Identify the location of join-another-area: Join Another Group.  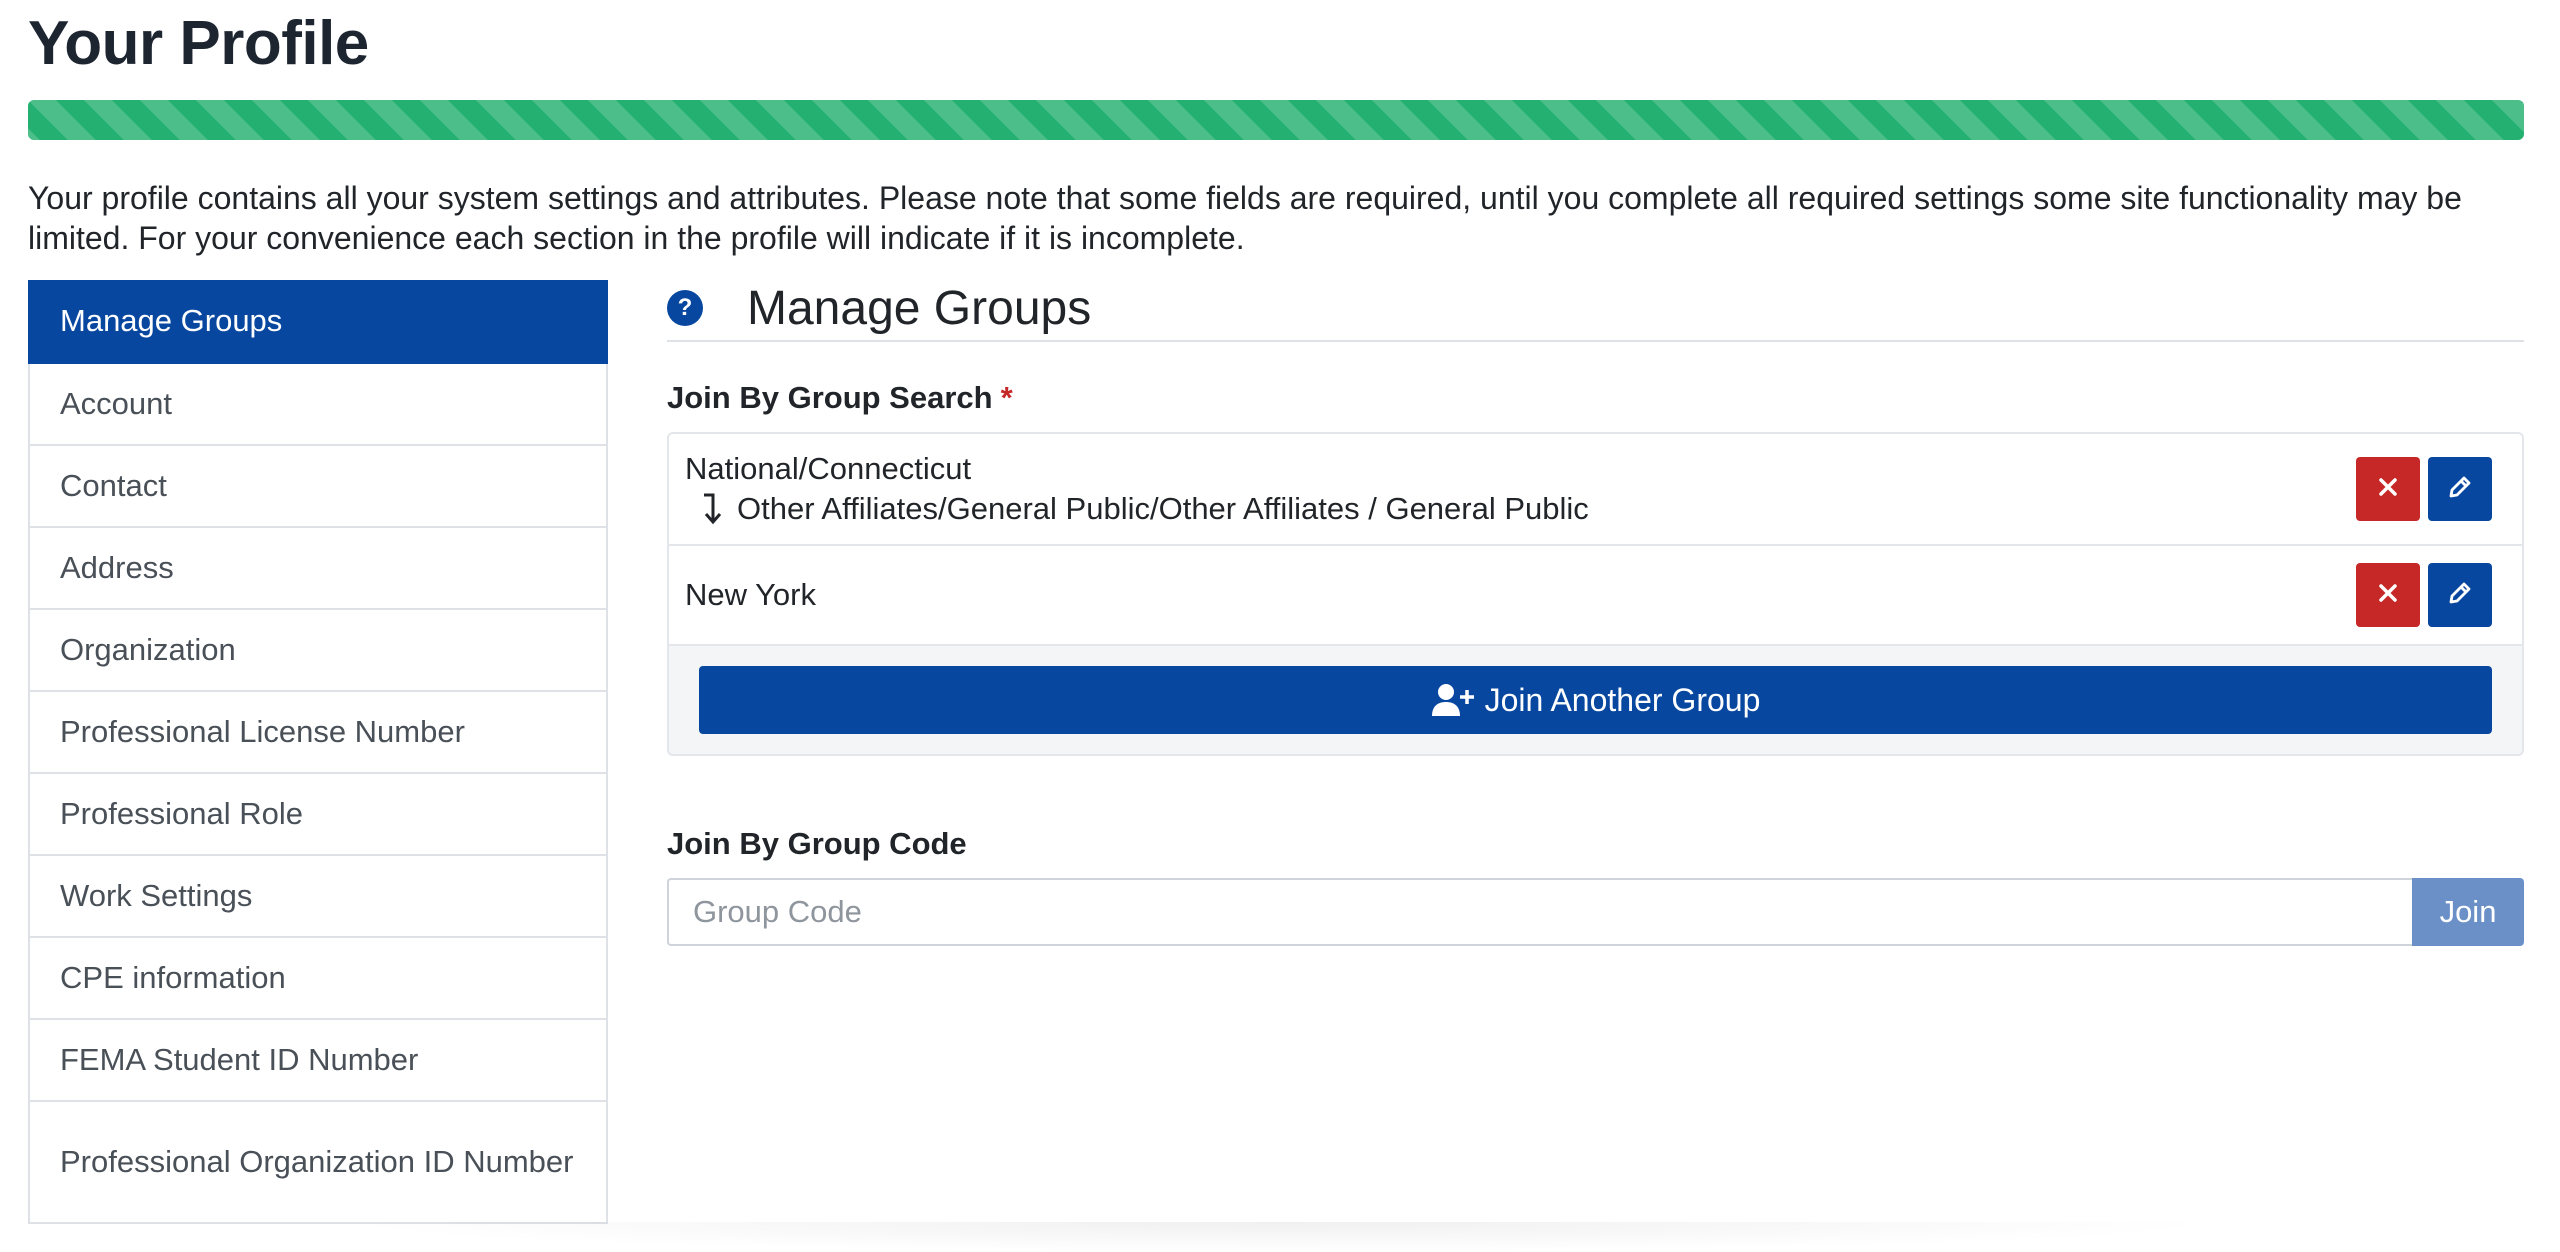
(1595, 700).